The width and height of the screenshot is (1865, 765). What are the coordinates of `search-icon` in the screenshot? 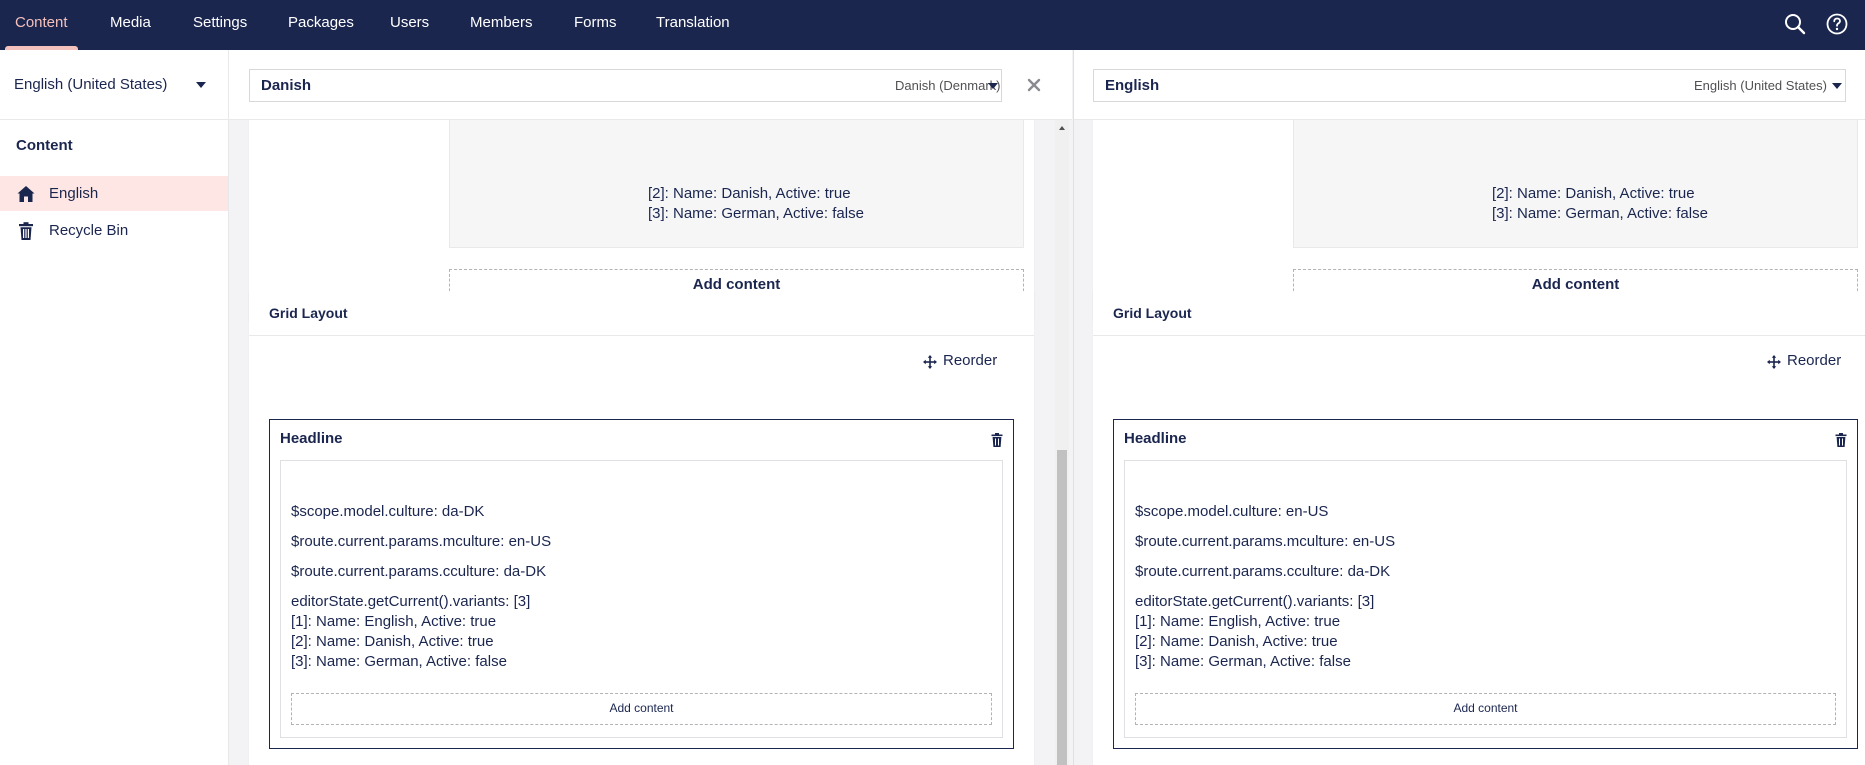 It's located at (1795, 24).